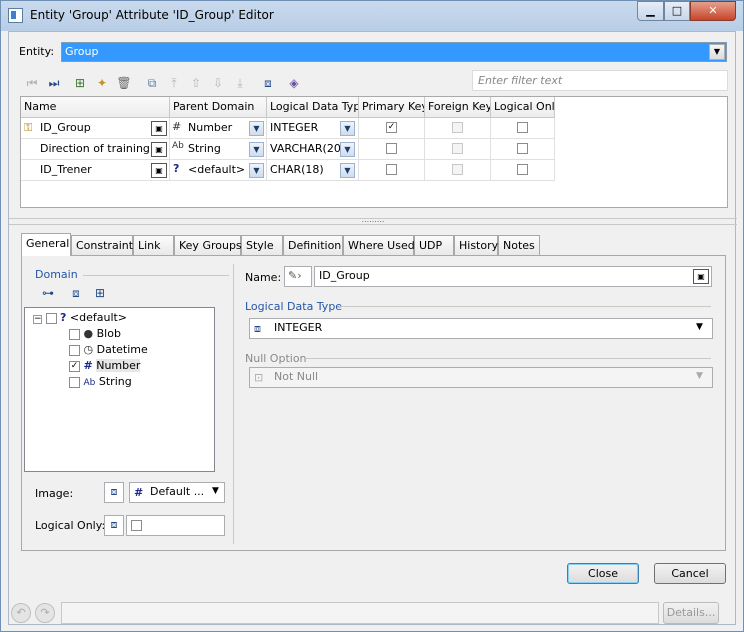 Image resolution: width=744 pixels, height=632 pixels. I want to click on tree-item-default: − ? <default>, so click(80, 319).